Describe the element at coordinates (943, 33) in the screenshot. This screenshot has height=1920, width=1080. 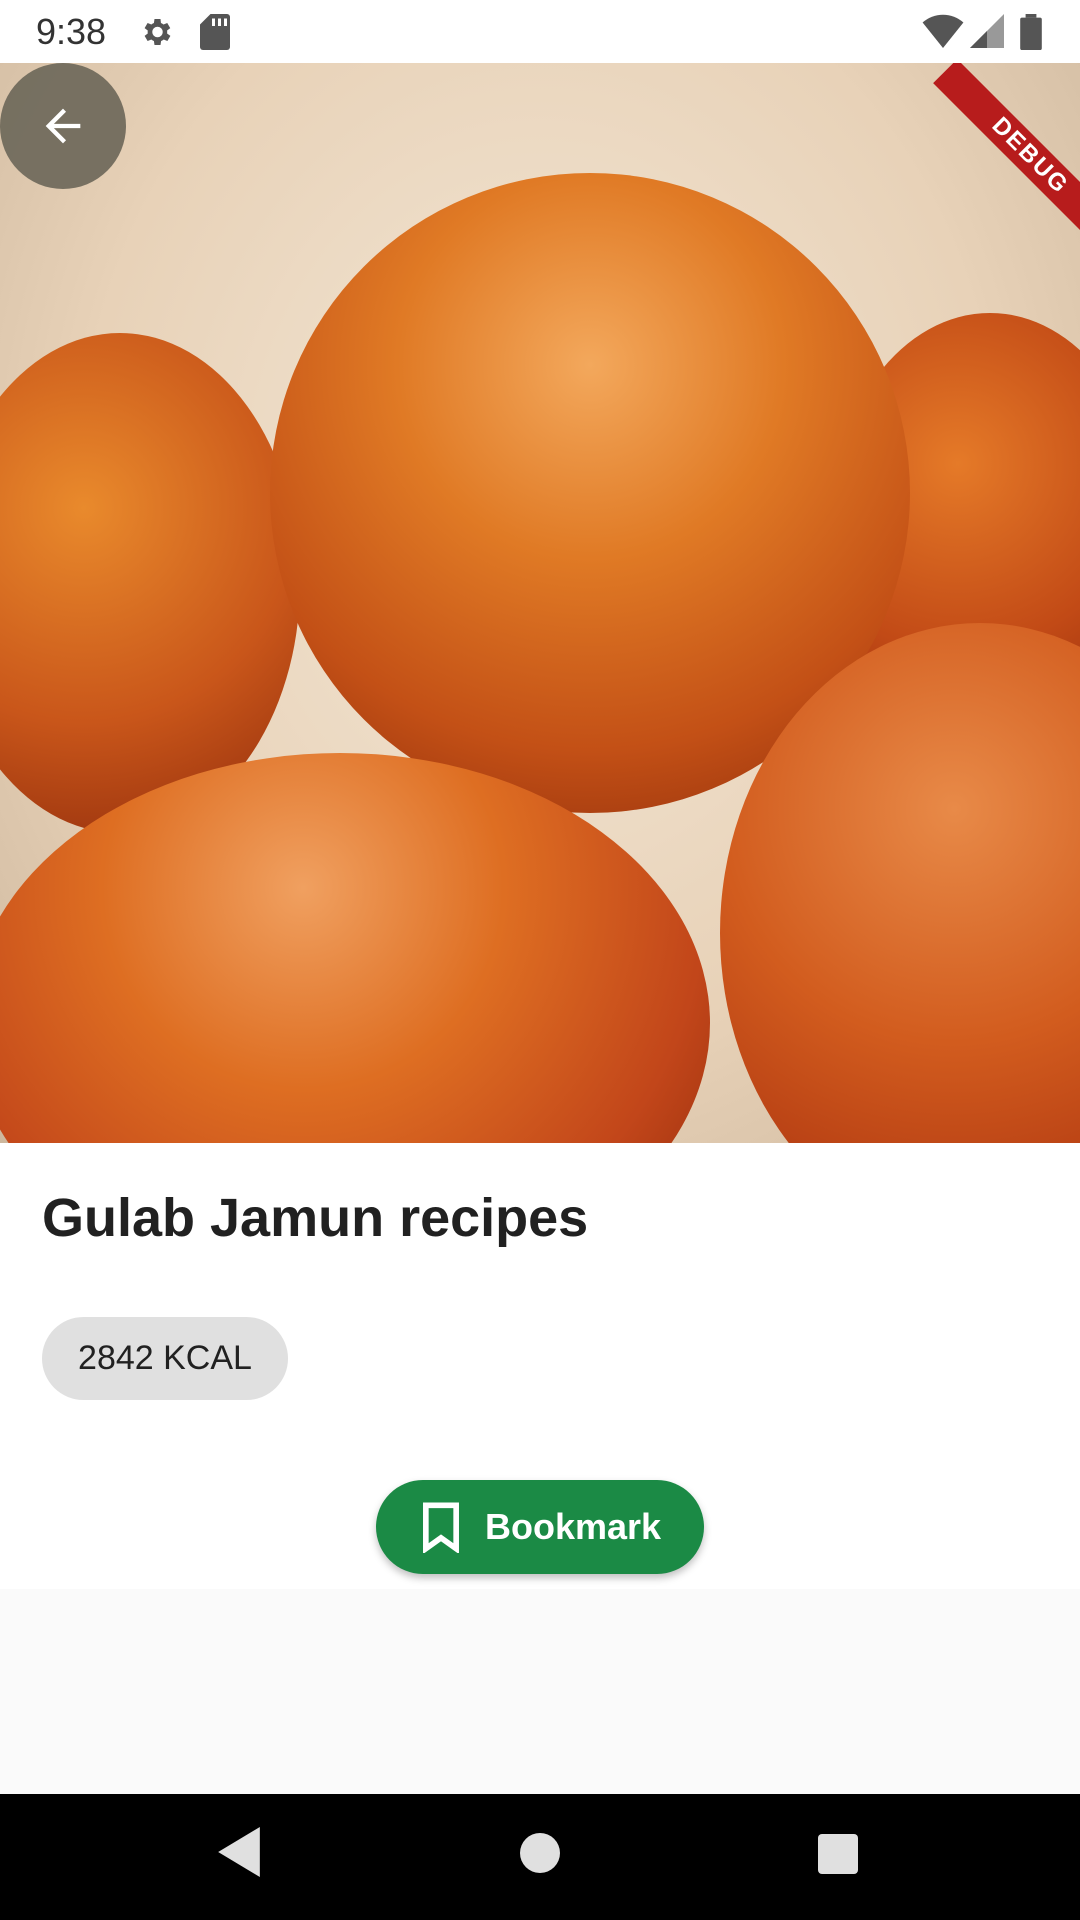
I see `wifi-icon` at that location.